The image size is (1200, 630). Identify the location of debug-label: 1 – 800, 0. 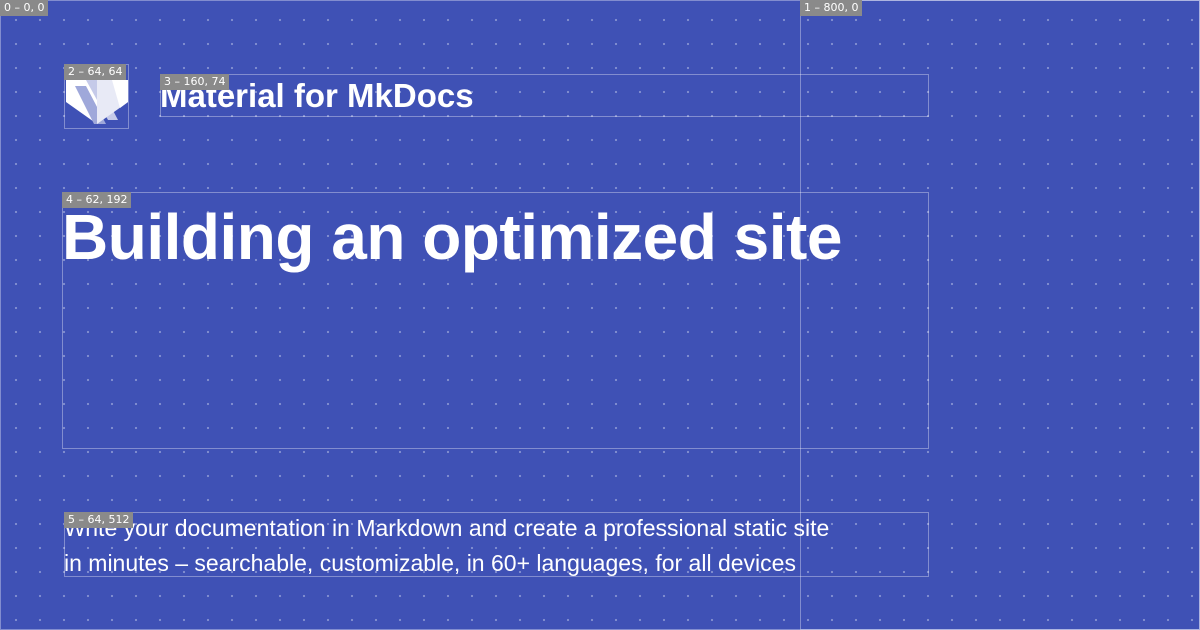
(831, 8).